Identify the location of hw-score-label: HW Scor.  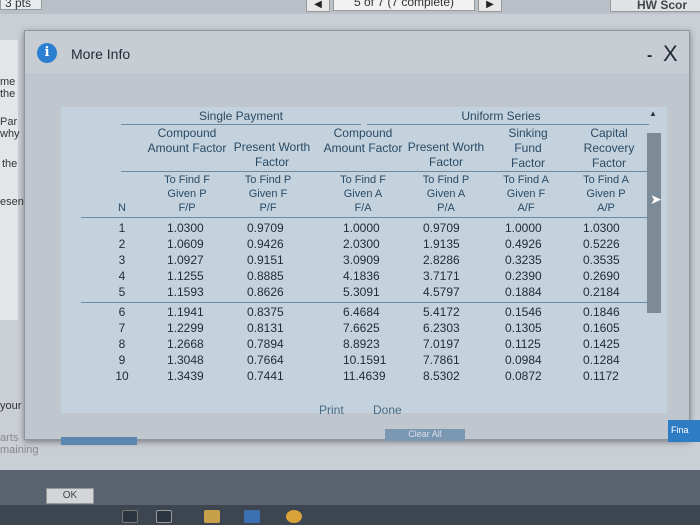
(655, 6).